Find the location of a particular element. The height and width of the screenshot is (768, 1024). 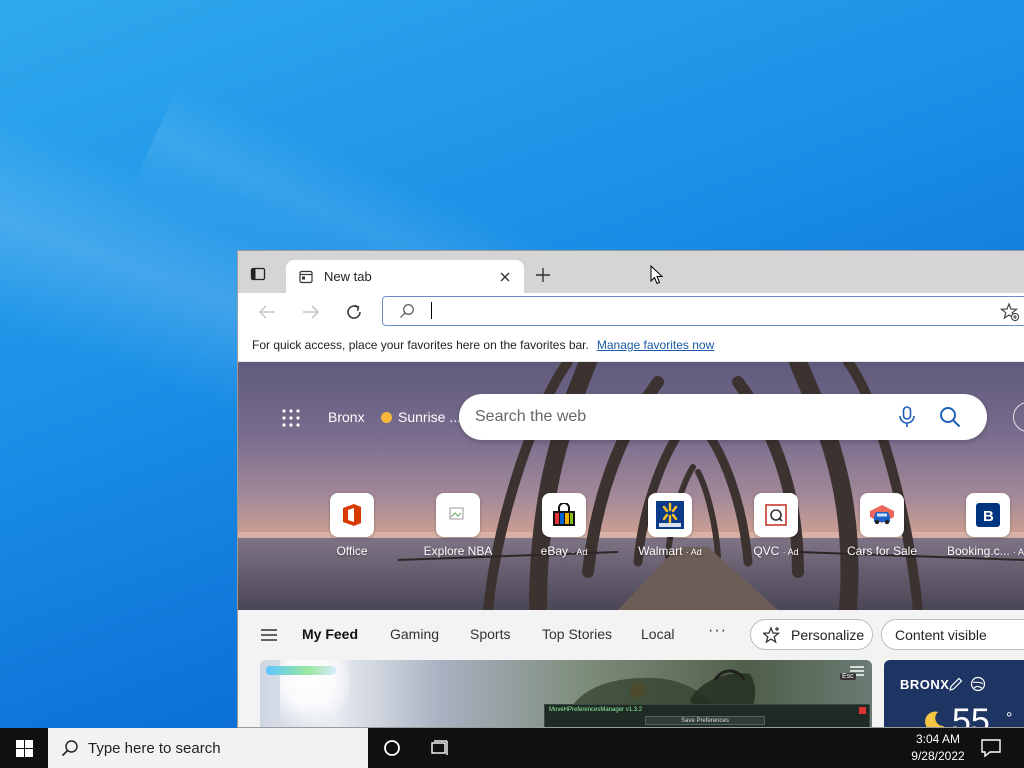

quick-link-label: QVC is located at coordinates (766, 551).